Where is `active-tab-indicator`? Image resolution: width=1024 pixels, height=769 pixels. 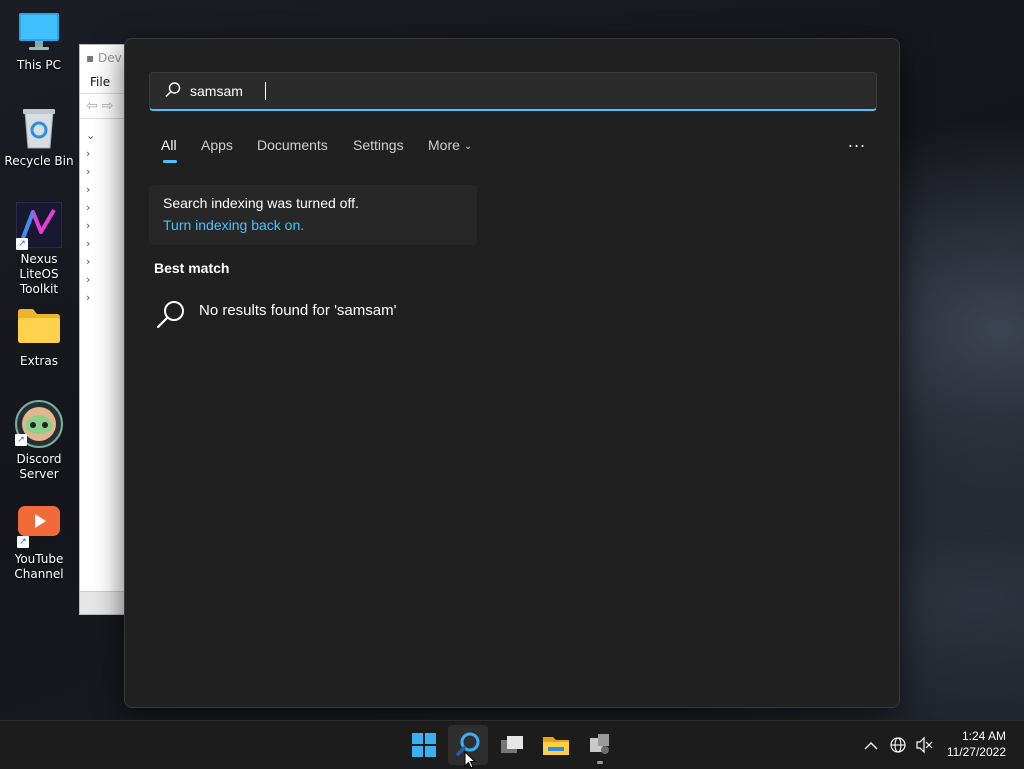 active-tab-indicator is located at coordinates (170, 161).